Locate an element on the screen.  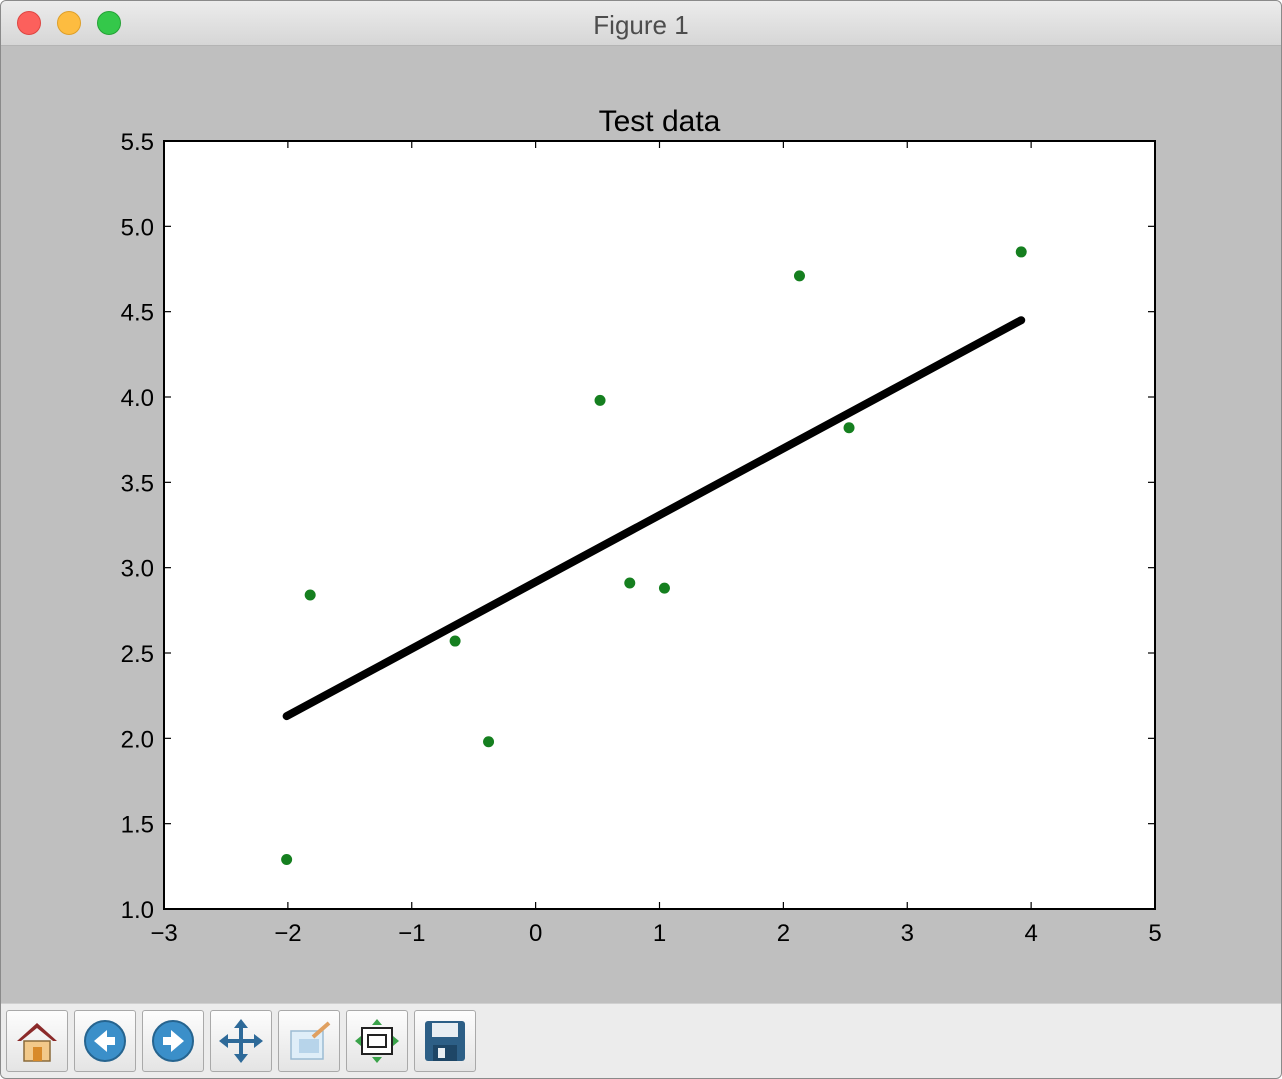
save-icon is located at coordinates (445, 1041).